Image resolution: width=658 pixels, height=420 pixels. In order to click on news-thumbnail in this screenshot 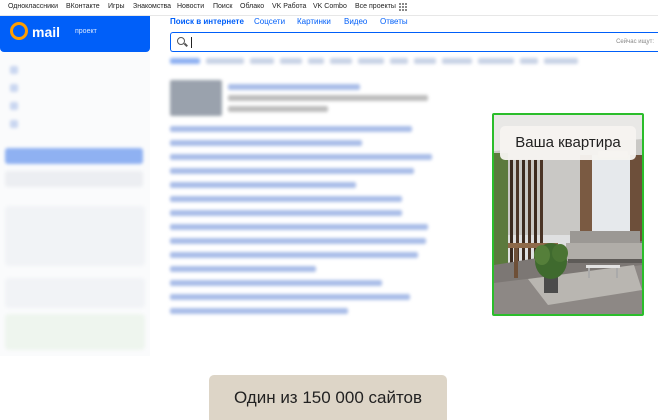, I will do `click(196, 98)`.